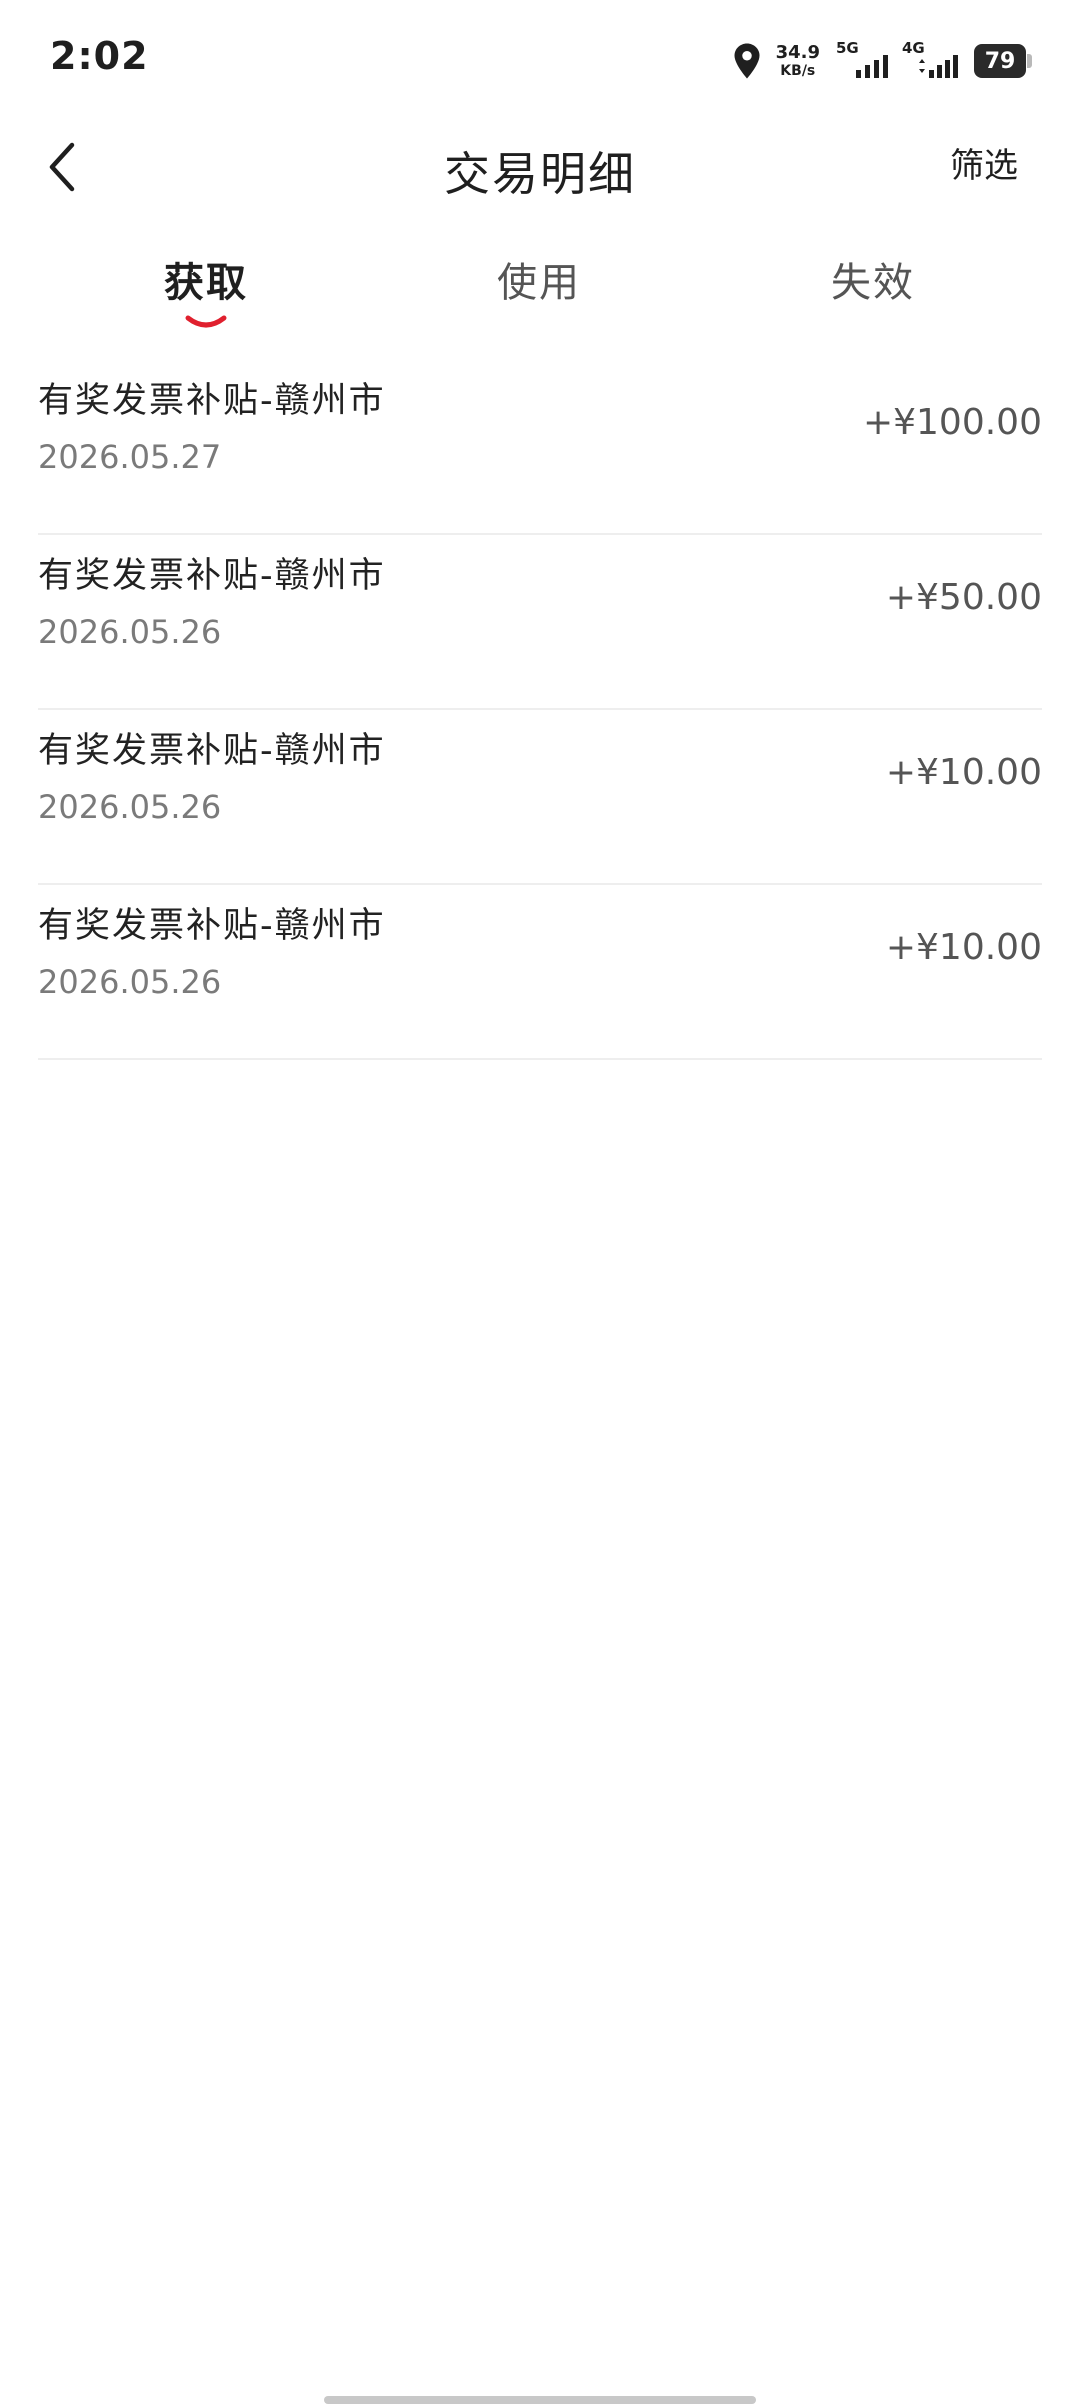 The height and width of the screenshot is (2408, 1080). What do you see at coordinates (747, 61) in the screenshot?
I see `location-icon` at bounding box center [747, 61].